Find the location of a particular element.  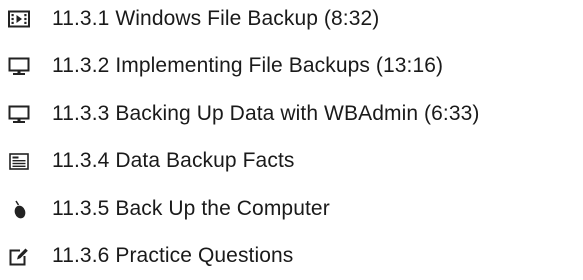

edit-icon is located at coordinates (19, 256).